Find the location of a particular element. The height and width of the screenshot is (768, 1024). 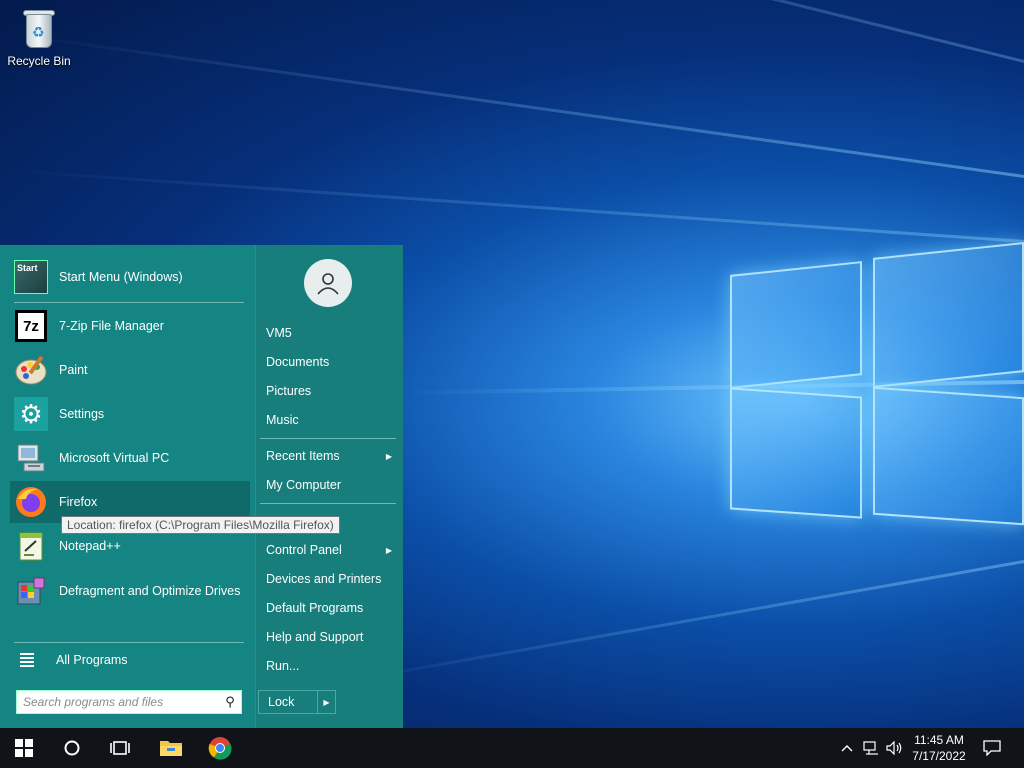

places-item-label: Control Panel is located at coordinates (304, 550).